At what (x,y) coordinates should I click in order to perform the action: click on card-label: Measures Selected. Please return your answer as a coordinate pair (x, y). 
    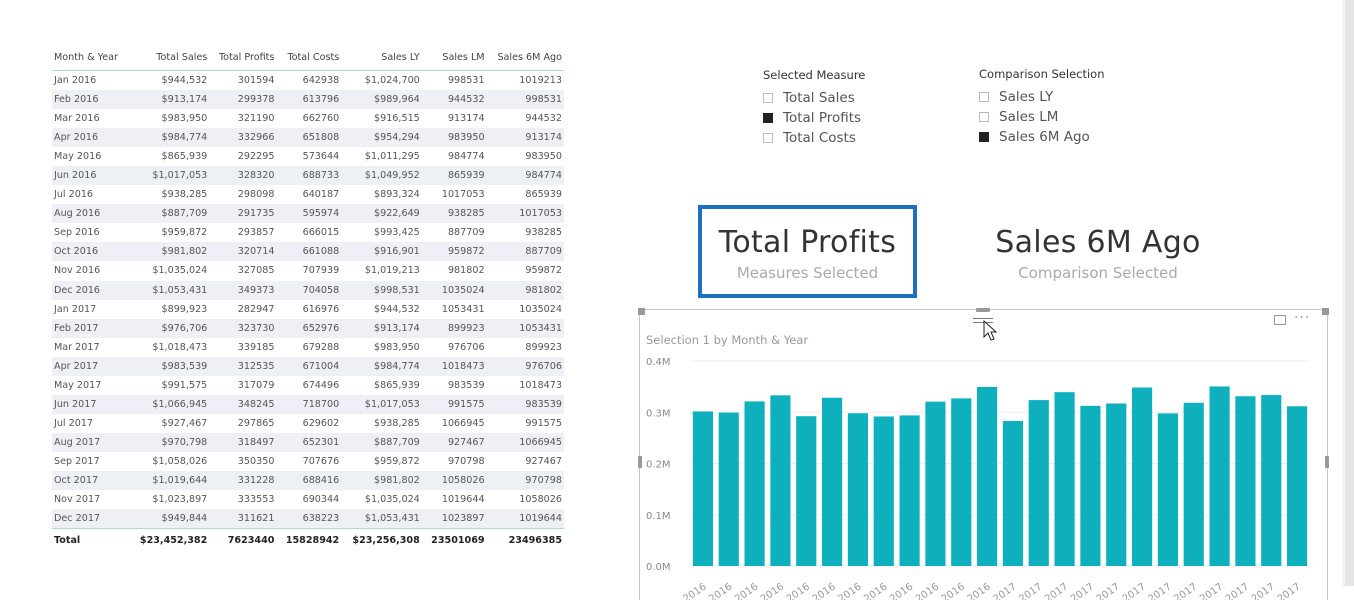
    Looking at the image, I should click on (807, 273).